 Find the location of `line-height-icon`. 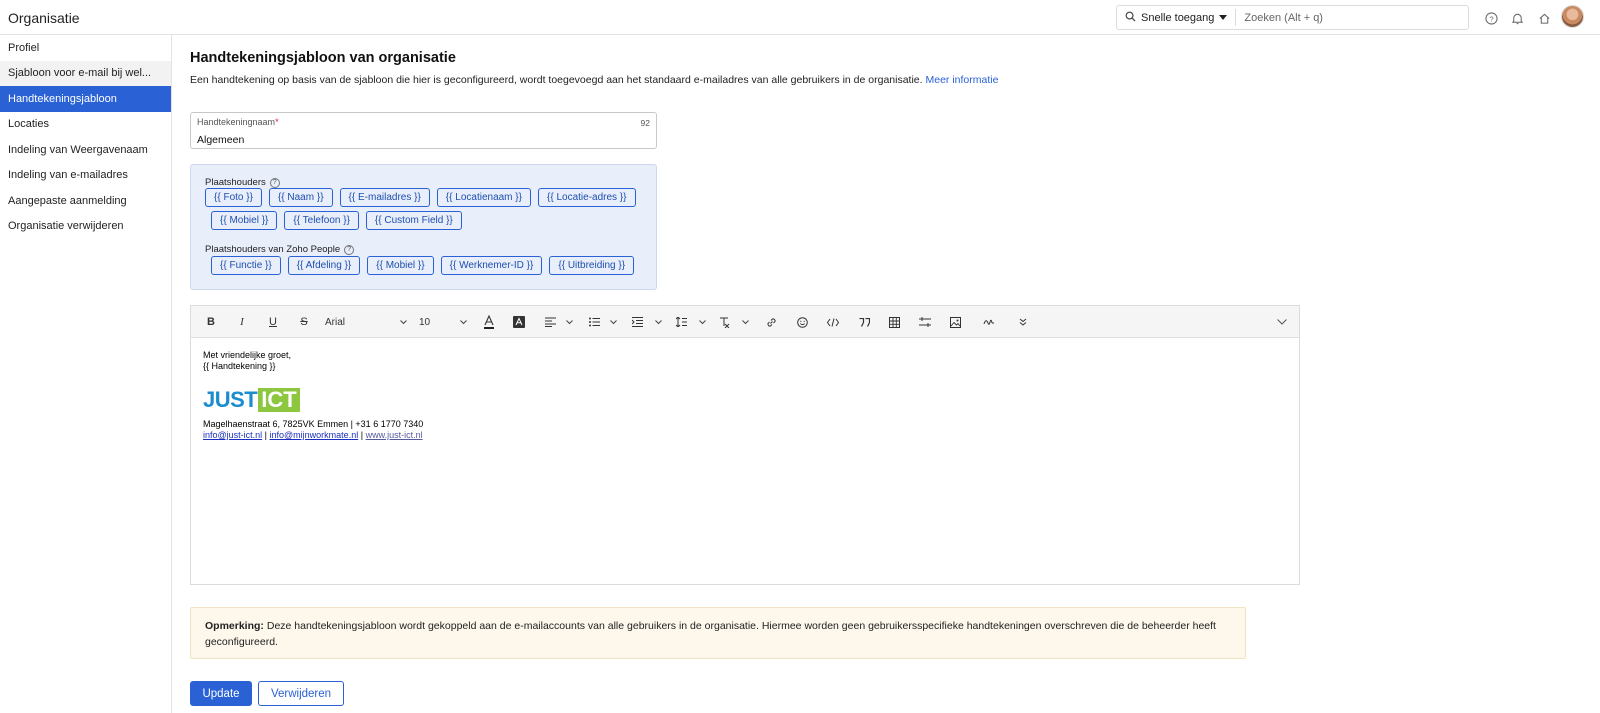

line-height-icon is located at coordinates (681, 322).